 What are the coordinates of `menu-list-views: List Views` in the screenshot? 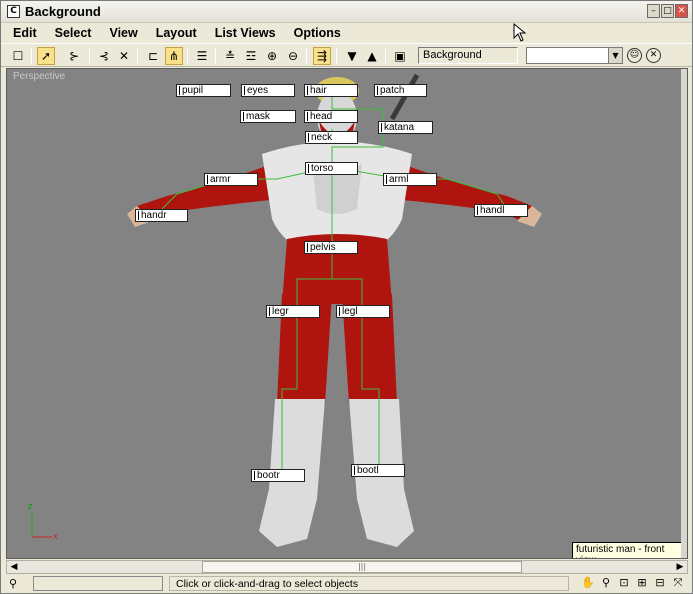 It's located at (245, 33).